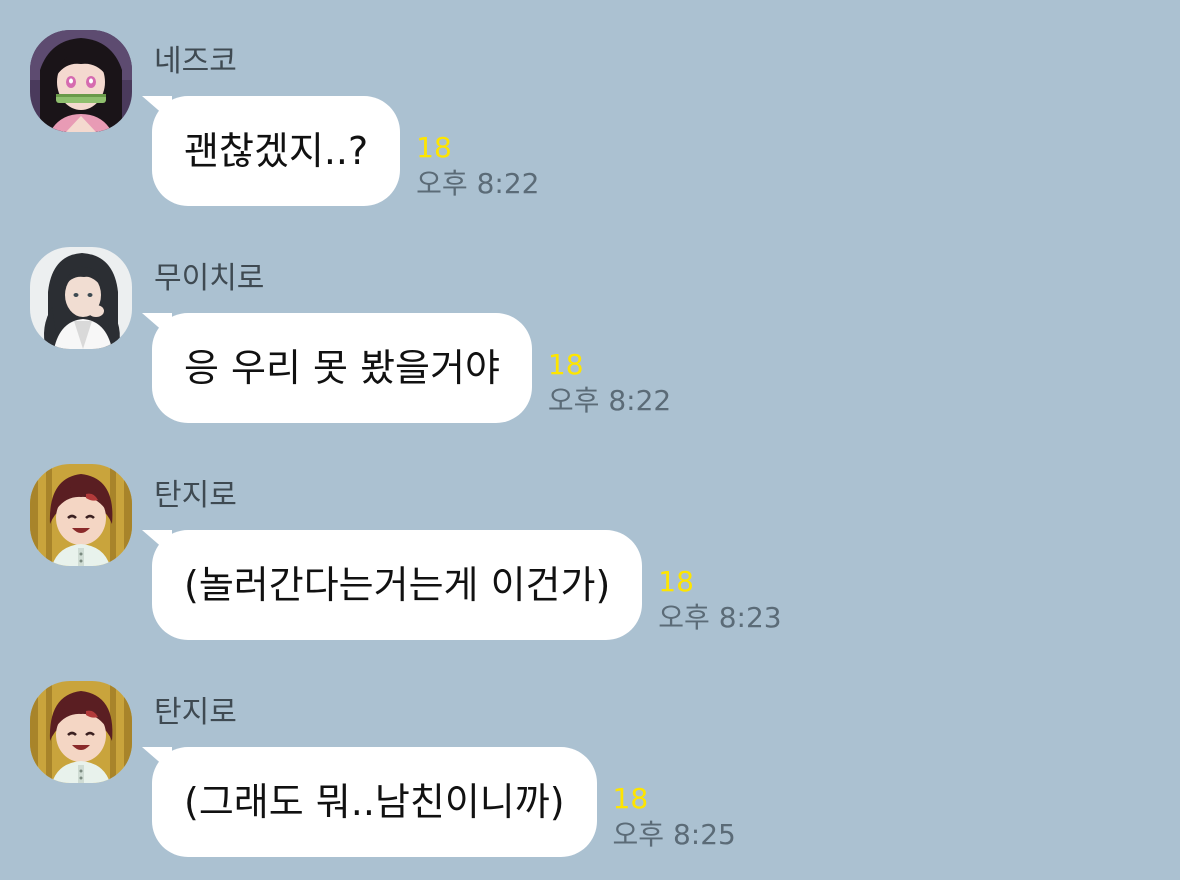 This screenshot has height=880, width=1180. I want to click on message-bubble: (그래도 뭐..남친이니까), so click(374, 802).